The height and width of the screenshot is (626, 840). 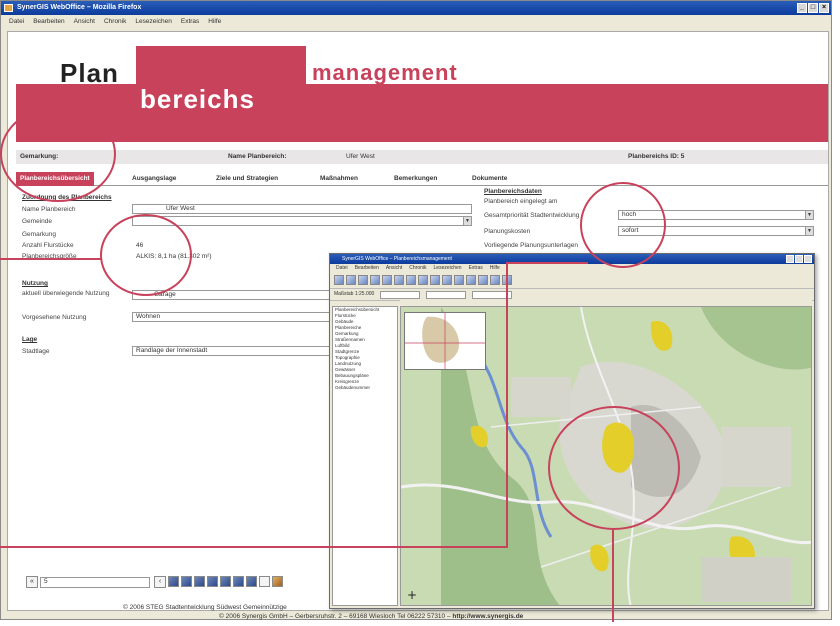 I want to click on export-icon, so click(x=495, y=280).